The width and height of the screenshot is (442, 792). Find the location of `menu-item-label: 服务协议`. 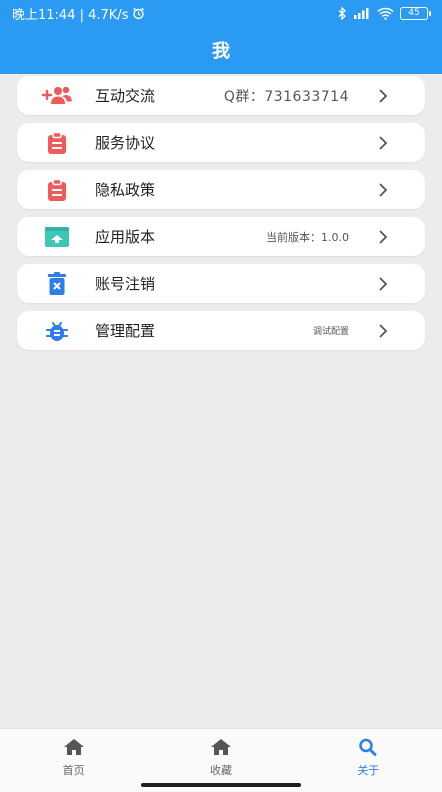

menu-item-label: 服务协议 is located at coordinates (125, 143).